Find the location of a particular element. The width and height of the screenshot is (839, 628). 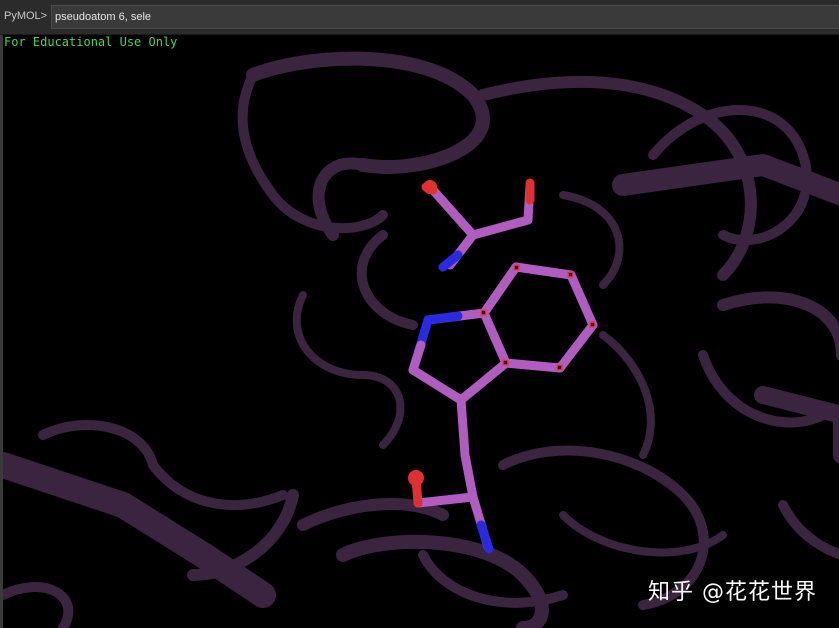

watermark: 知乎 @花花世界 is located at coordinates (732, 592).